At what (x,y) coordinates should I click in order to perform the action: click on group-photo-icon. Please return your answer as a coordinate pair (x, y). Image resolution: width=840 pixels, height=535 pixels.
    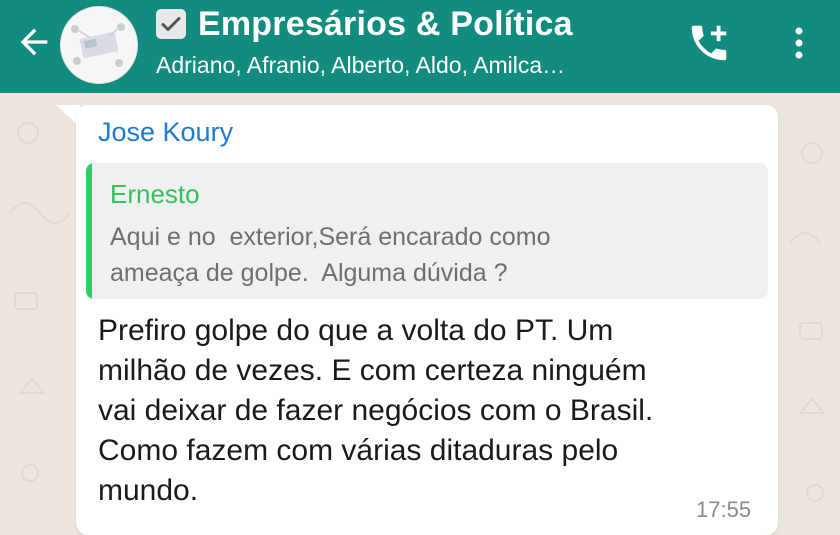
    Looking at the image, I should click on (99, 45).